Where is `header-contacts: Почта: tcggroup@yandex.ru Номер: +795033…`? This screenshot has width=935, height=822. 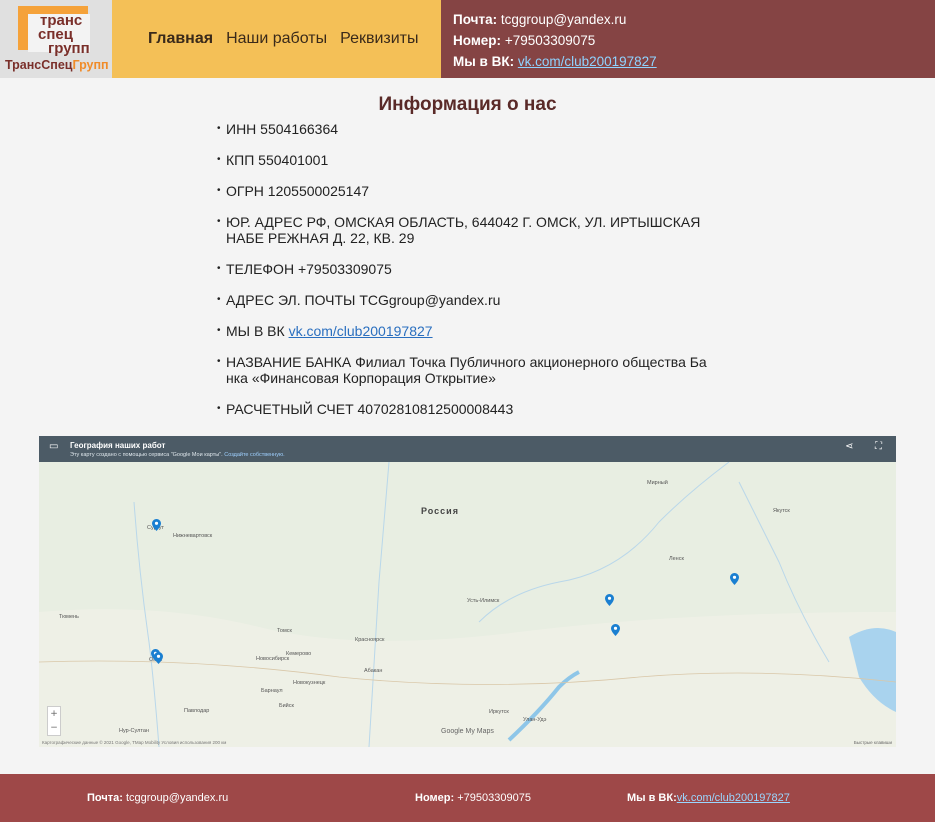 header-contacts: Почта: tcggroup@yandex.ru Номер: +795033… is located at coordinates (688, 39).